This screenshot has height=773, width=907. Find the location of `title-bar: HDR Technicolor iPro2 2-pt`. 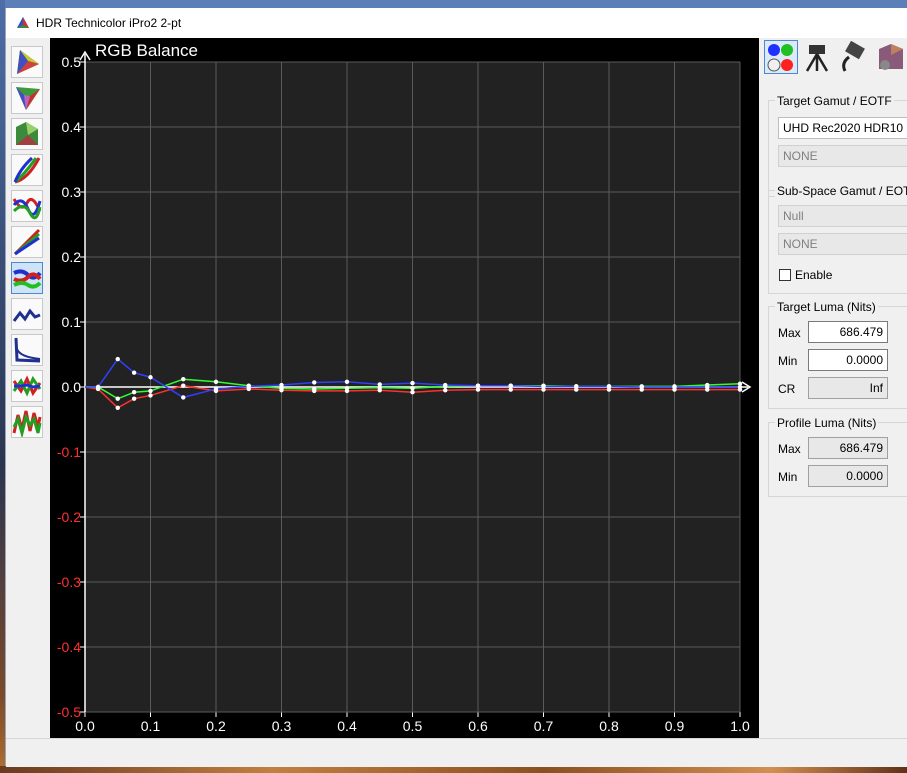

title-bar: HDR Technicolor iPro2 2-pt is located at coordinates (456, 23).